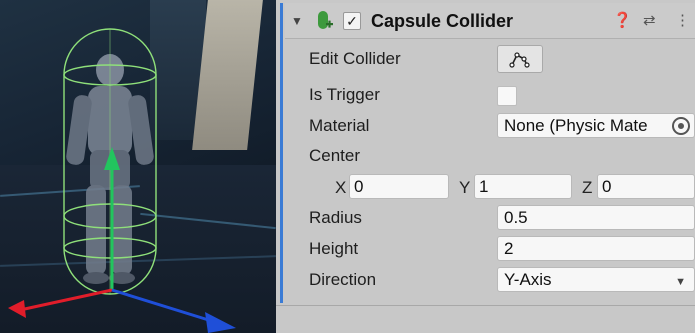  Describe the element at coordinates (607, 186) in the screenshot. I see `center-z-value: 0` at that location.